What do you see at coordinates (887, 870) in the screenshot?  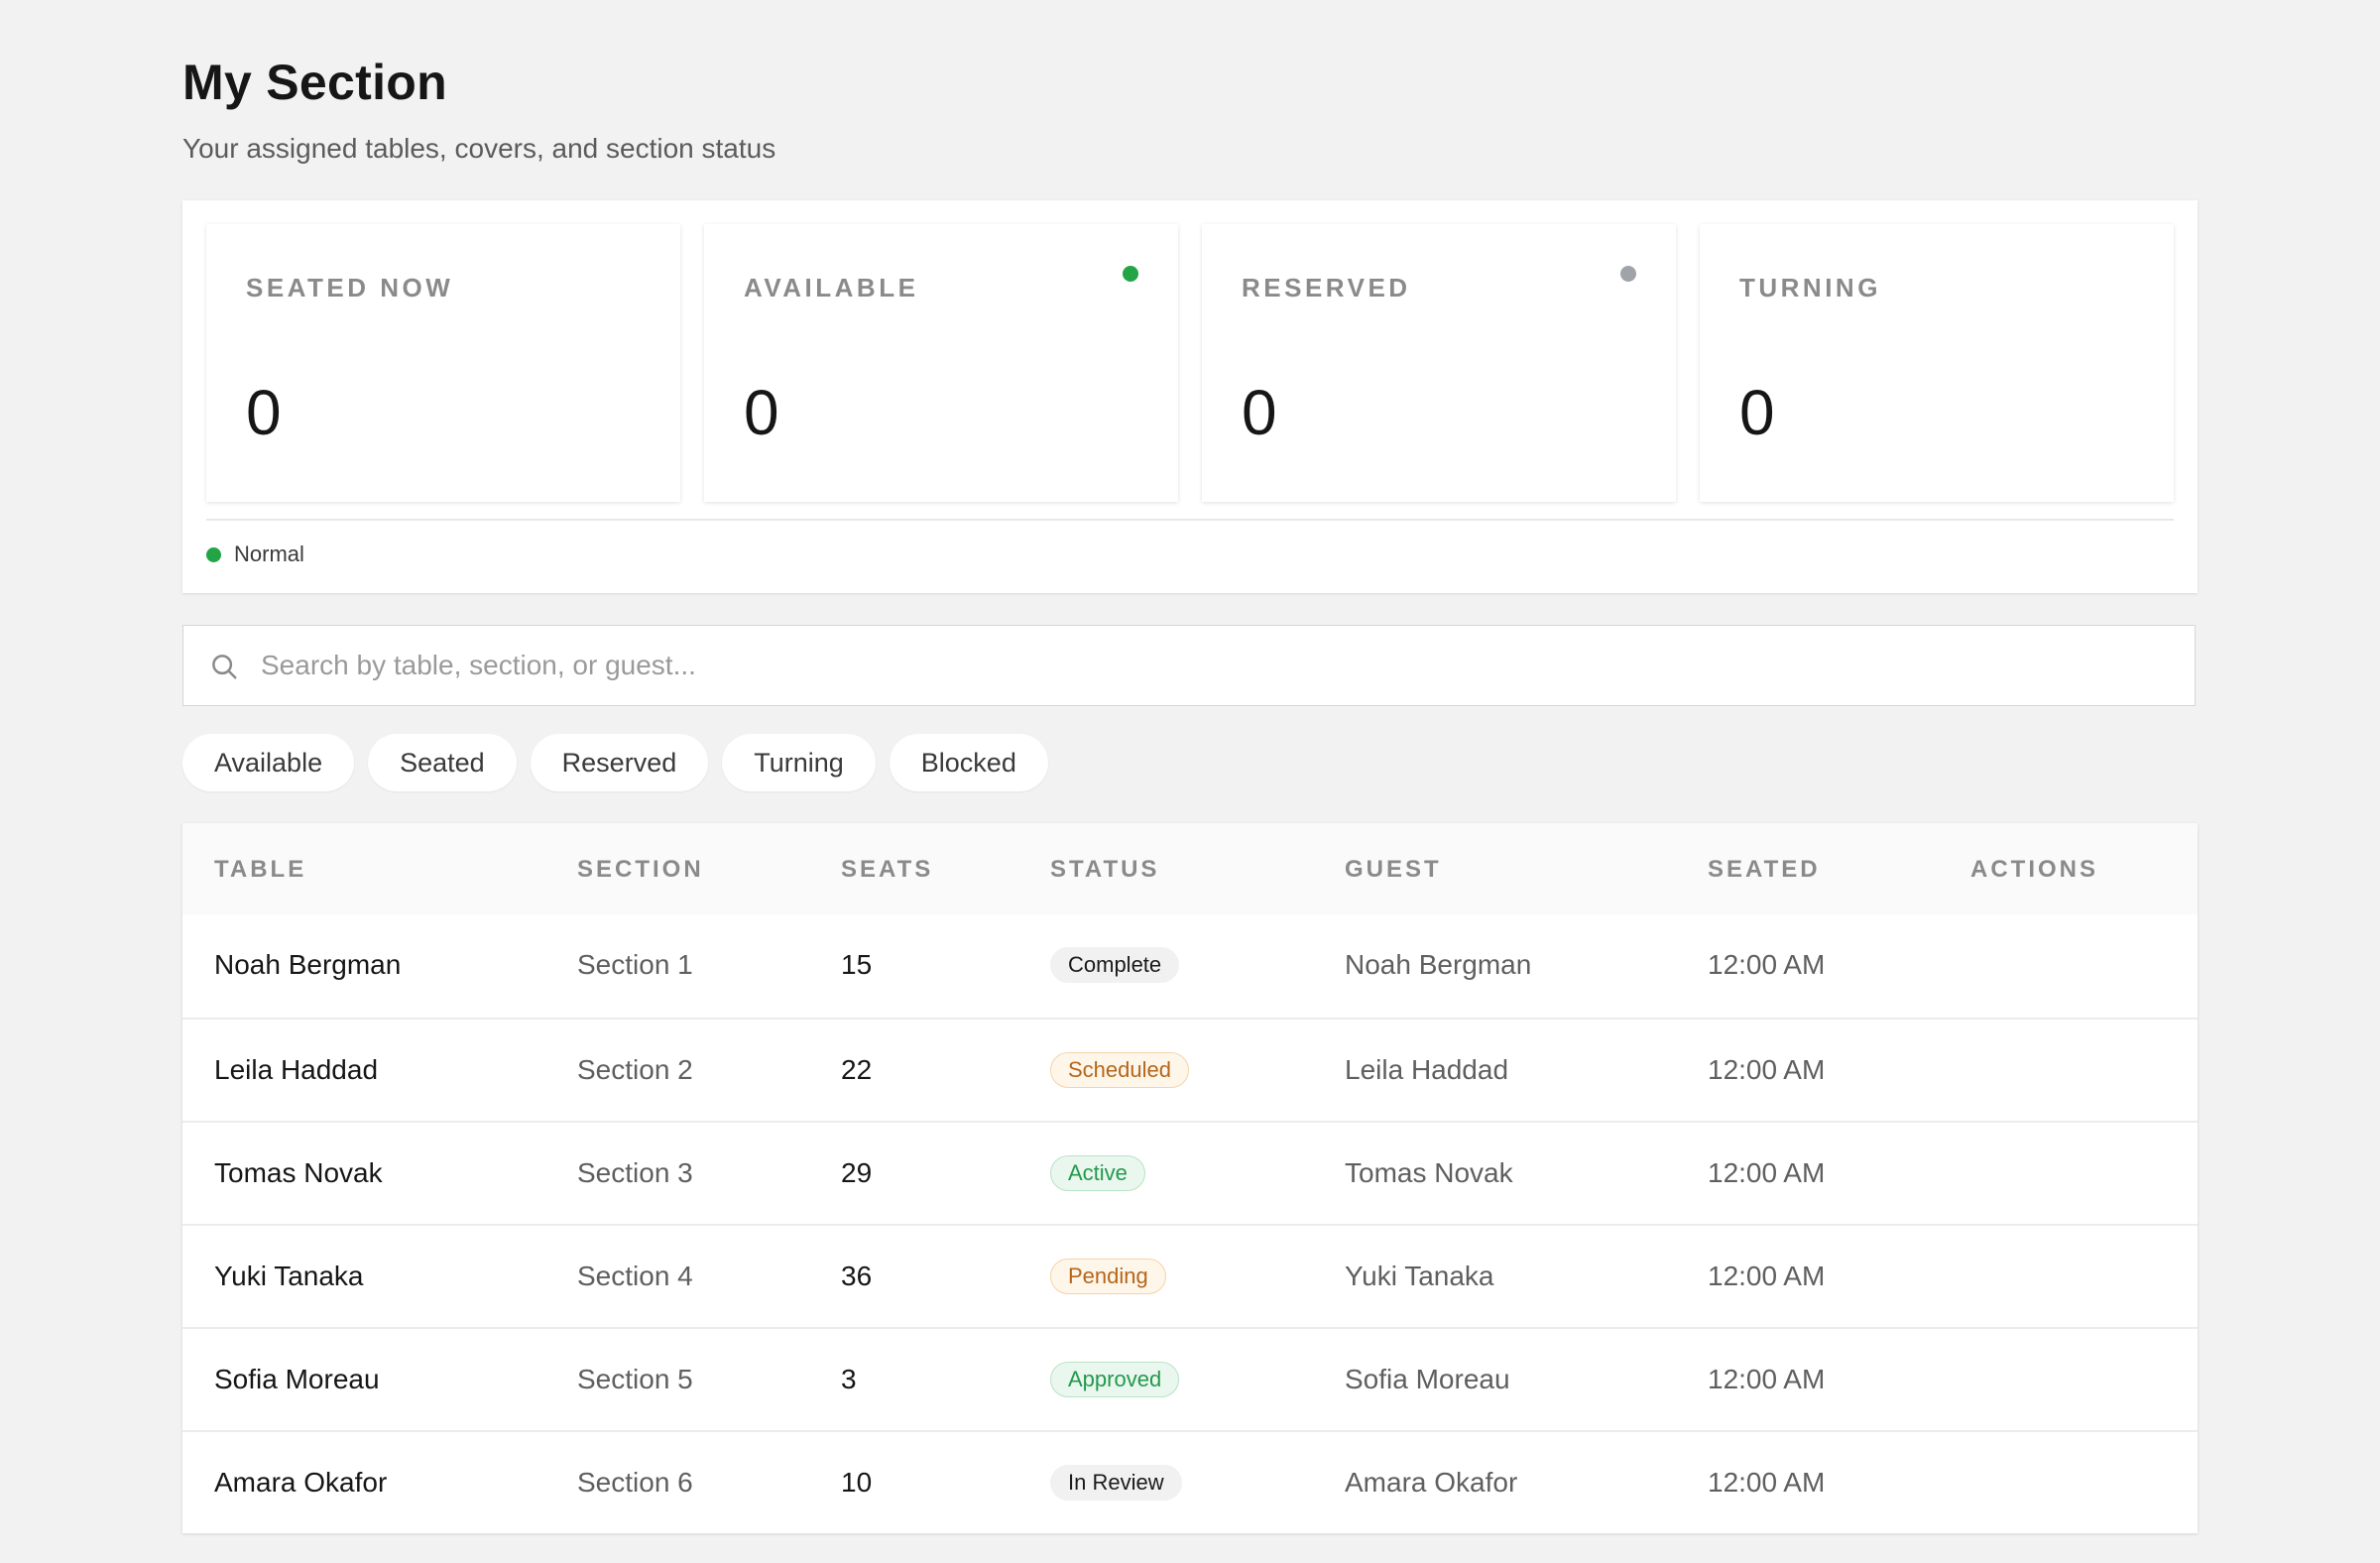 I see `column-header-seats: SEATS` at bounding box center [887, 870].